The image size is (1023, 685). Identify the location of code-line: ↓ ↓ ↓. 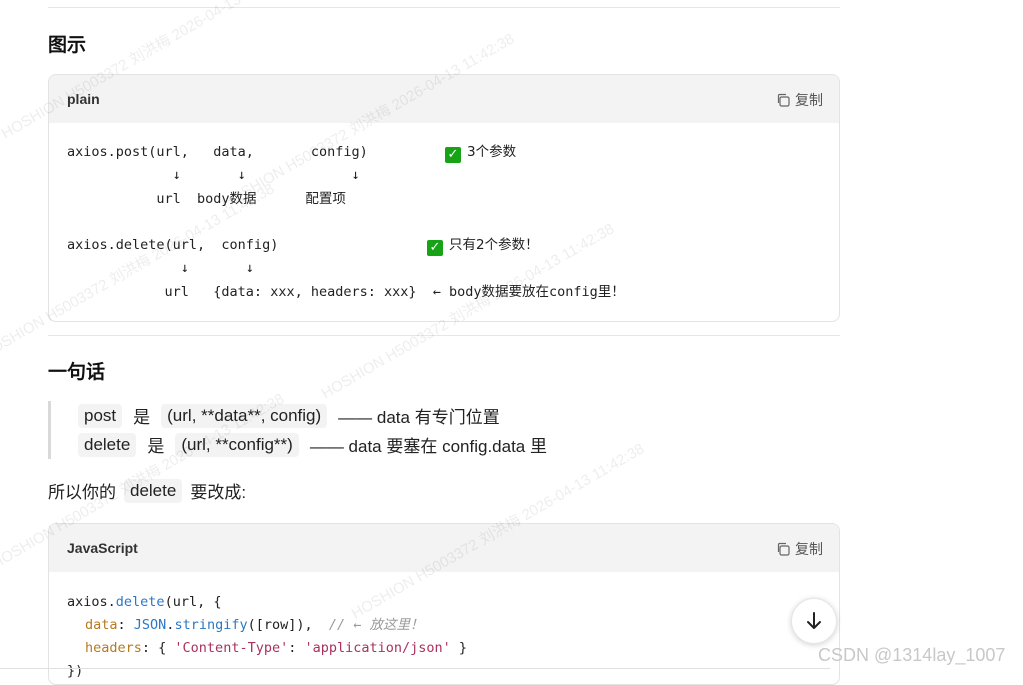
(213, 175).